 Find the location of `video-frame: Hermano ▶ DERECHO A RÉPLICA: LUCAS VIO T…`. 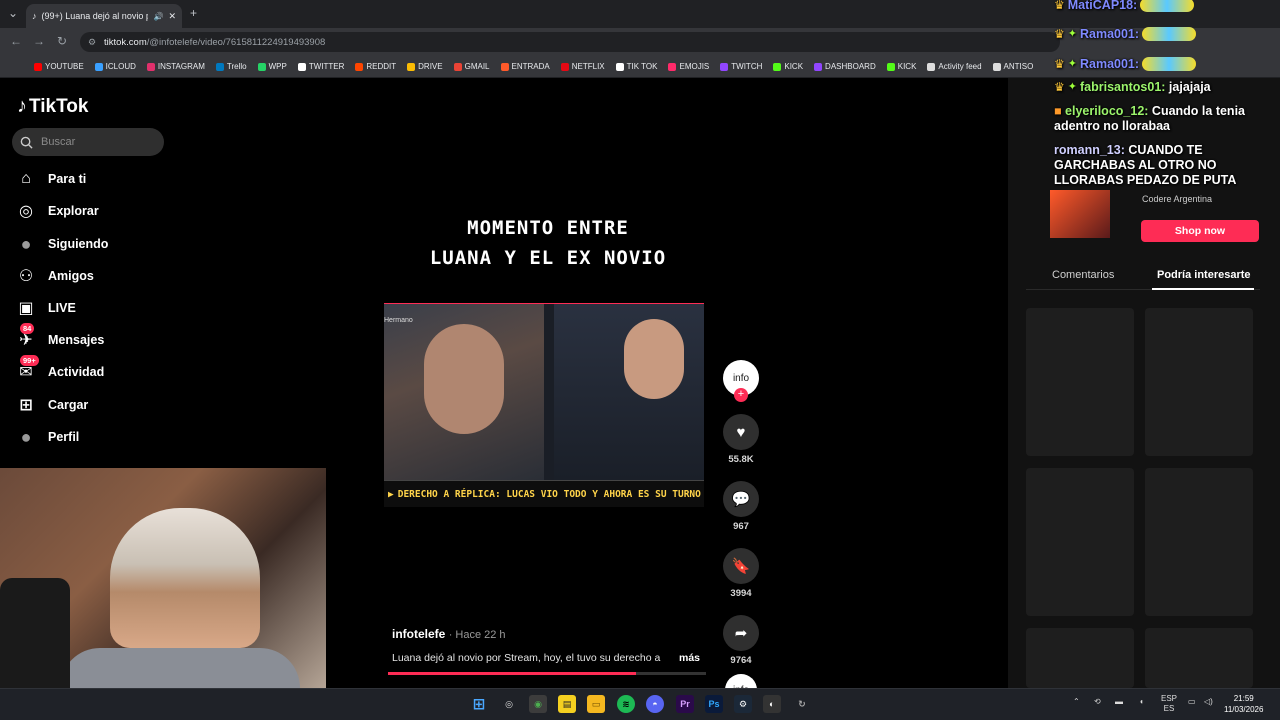

video-frame: Hermano ▶ DERECHO A RÉPLICA: LUCAS VIO T… is located at coordinates (544, 405).